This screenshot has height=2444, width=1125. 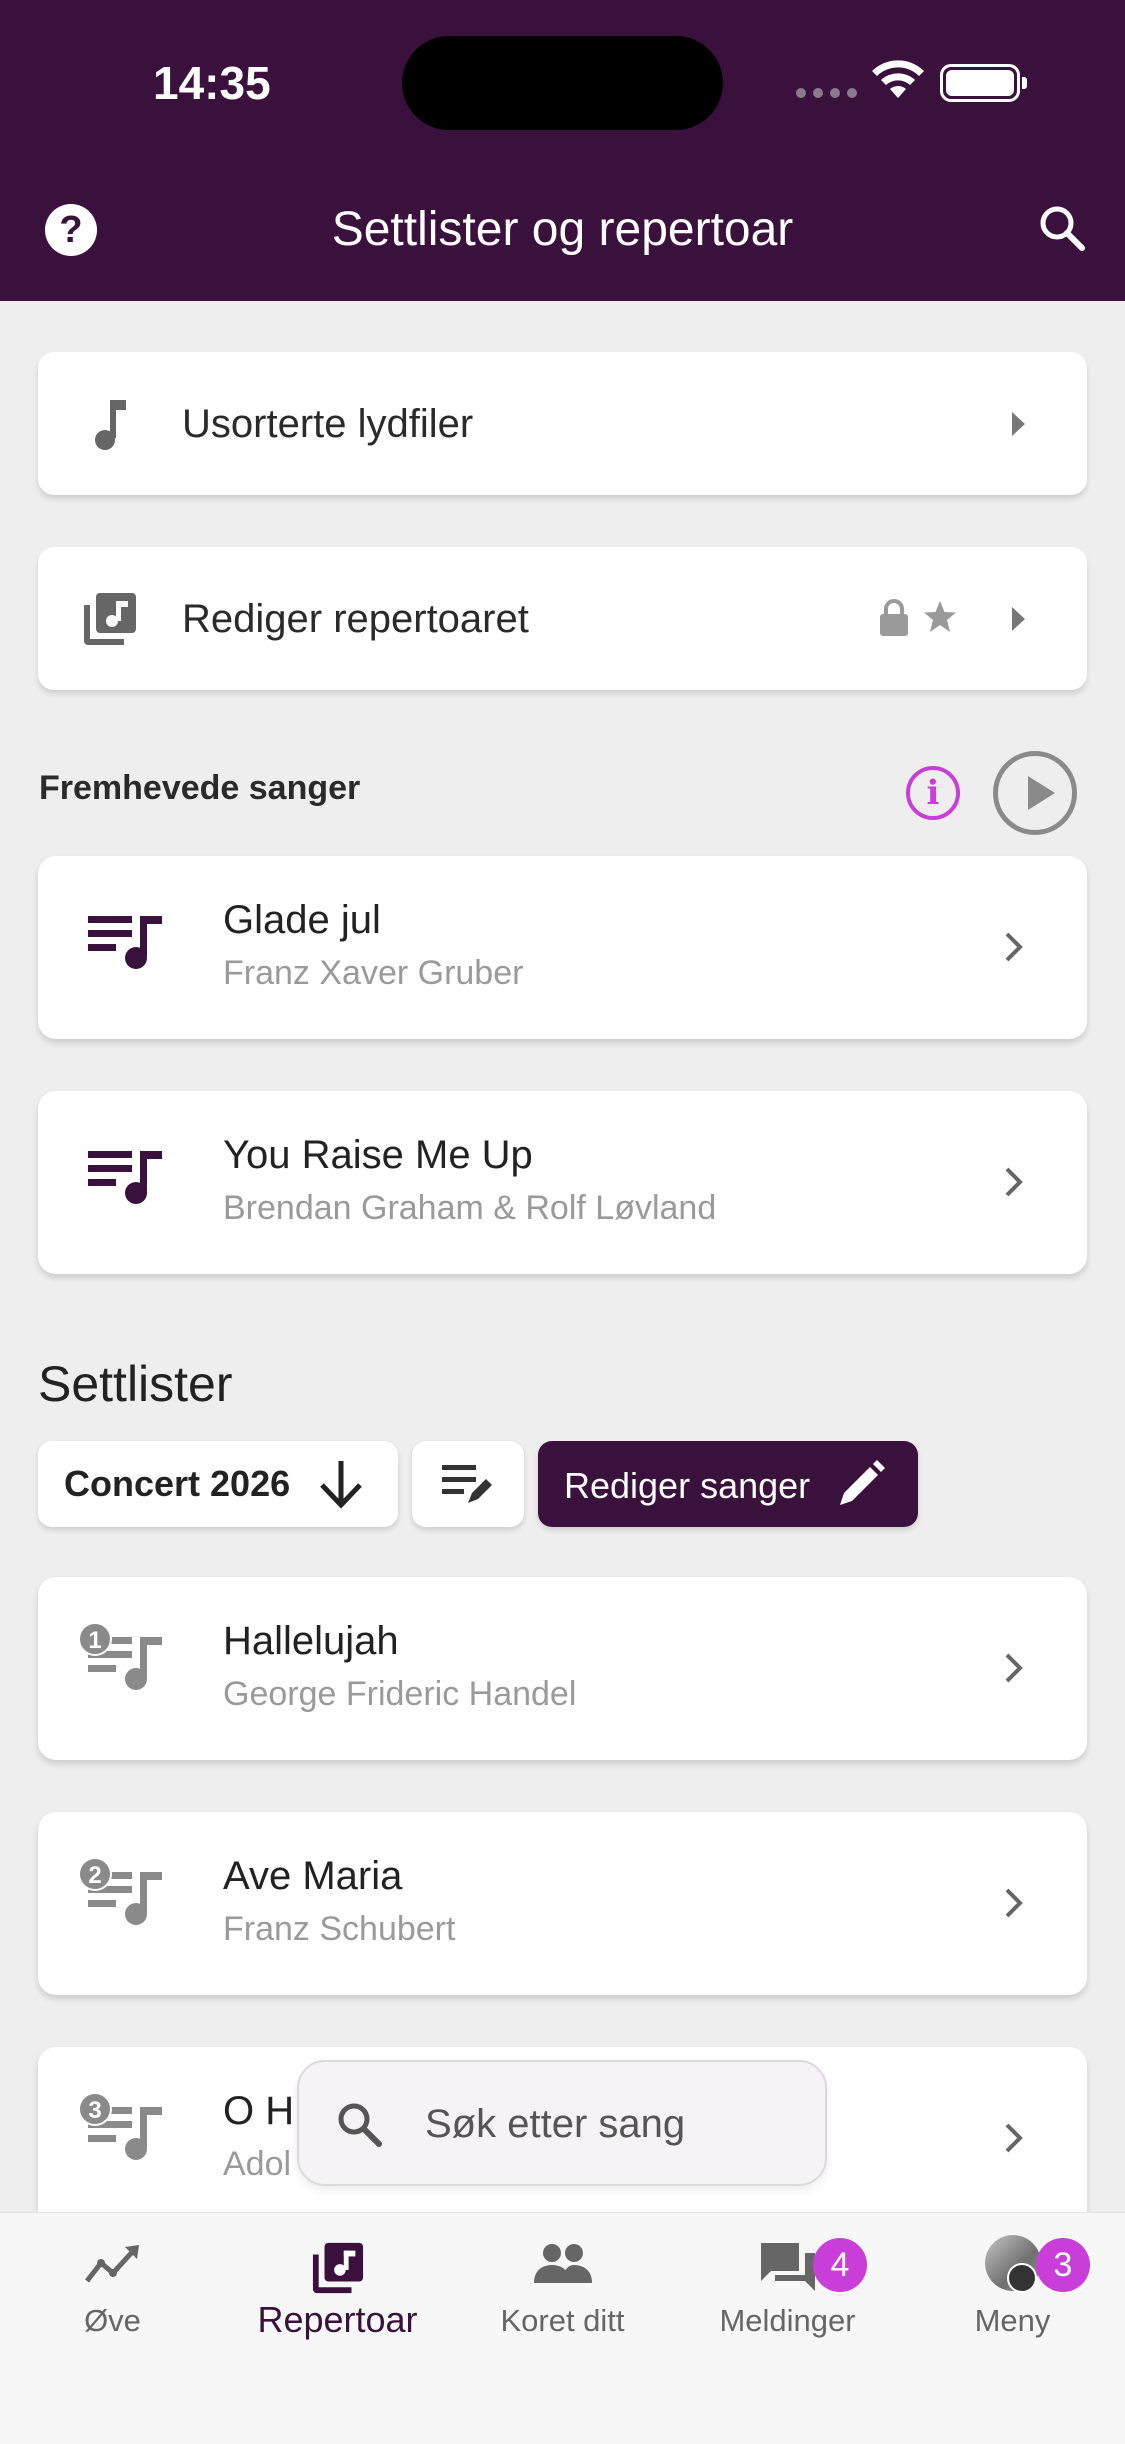 I want to click on featured-songs-heading: Fremhevede sanger, so click(x=200, y=788).